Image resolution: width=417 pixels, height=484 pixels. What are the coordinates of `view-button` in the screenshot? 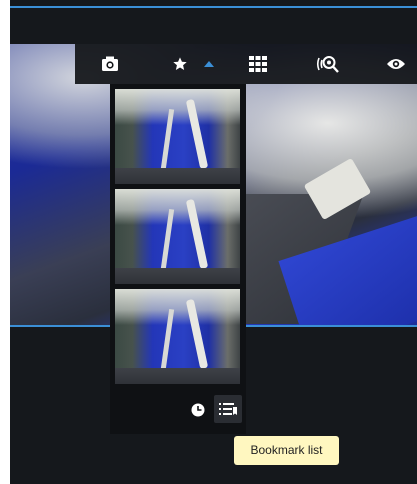 It's located at (396, 64).